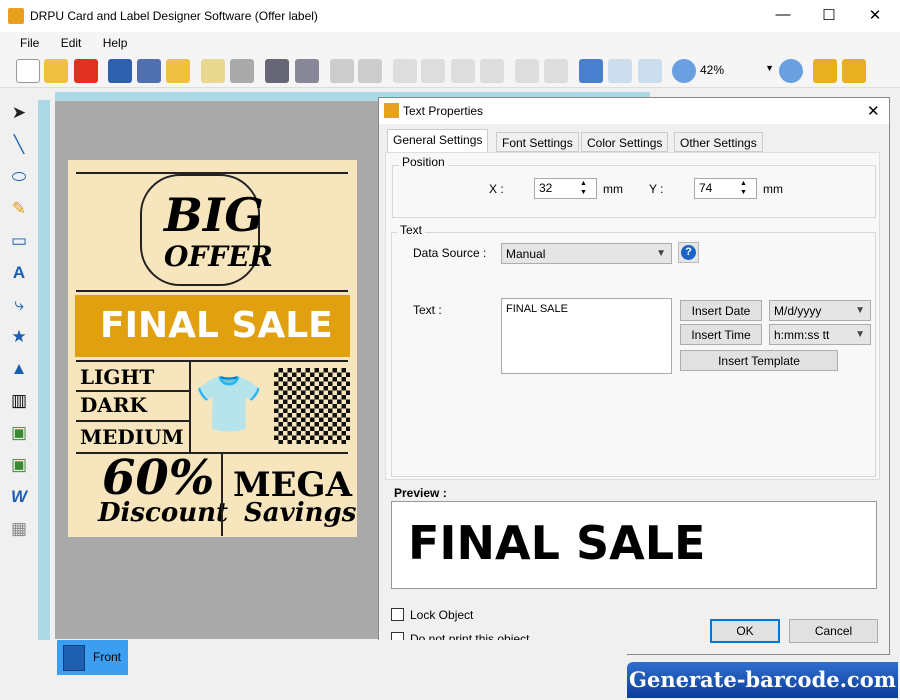 The image size is (900, 700). I want to click on new-icon, so click(28, 71).